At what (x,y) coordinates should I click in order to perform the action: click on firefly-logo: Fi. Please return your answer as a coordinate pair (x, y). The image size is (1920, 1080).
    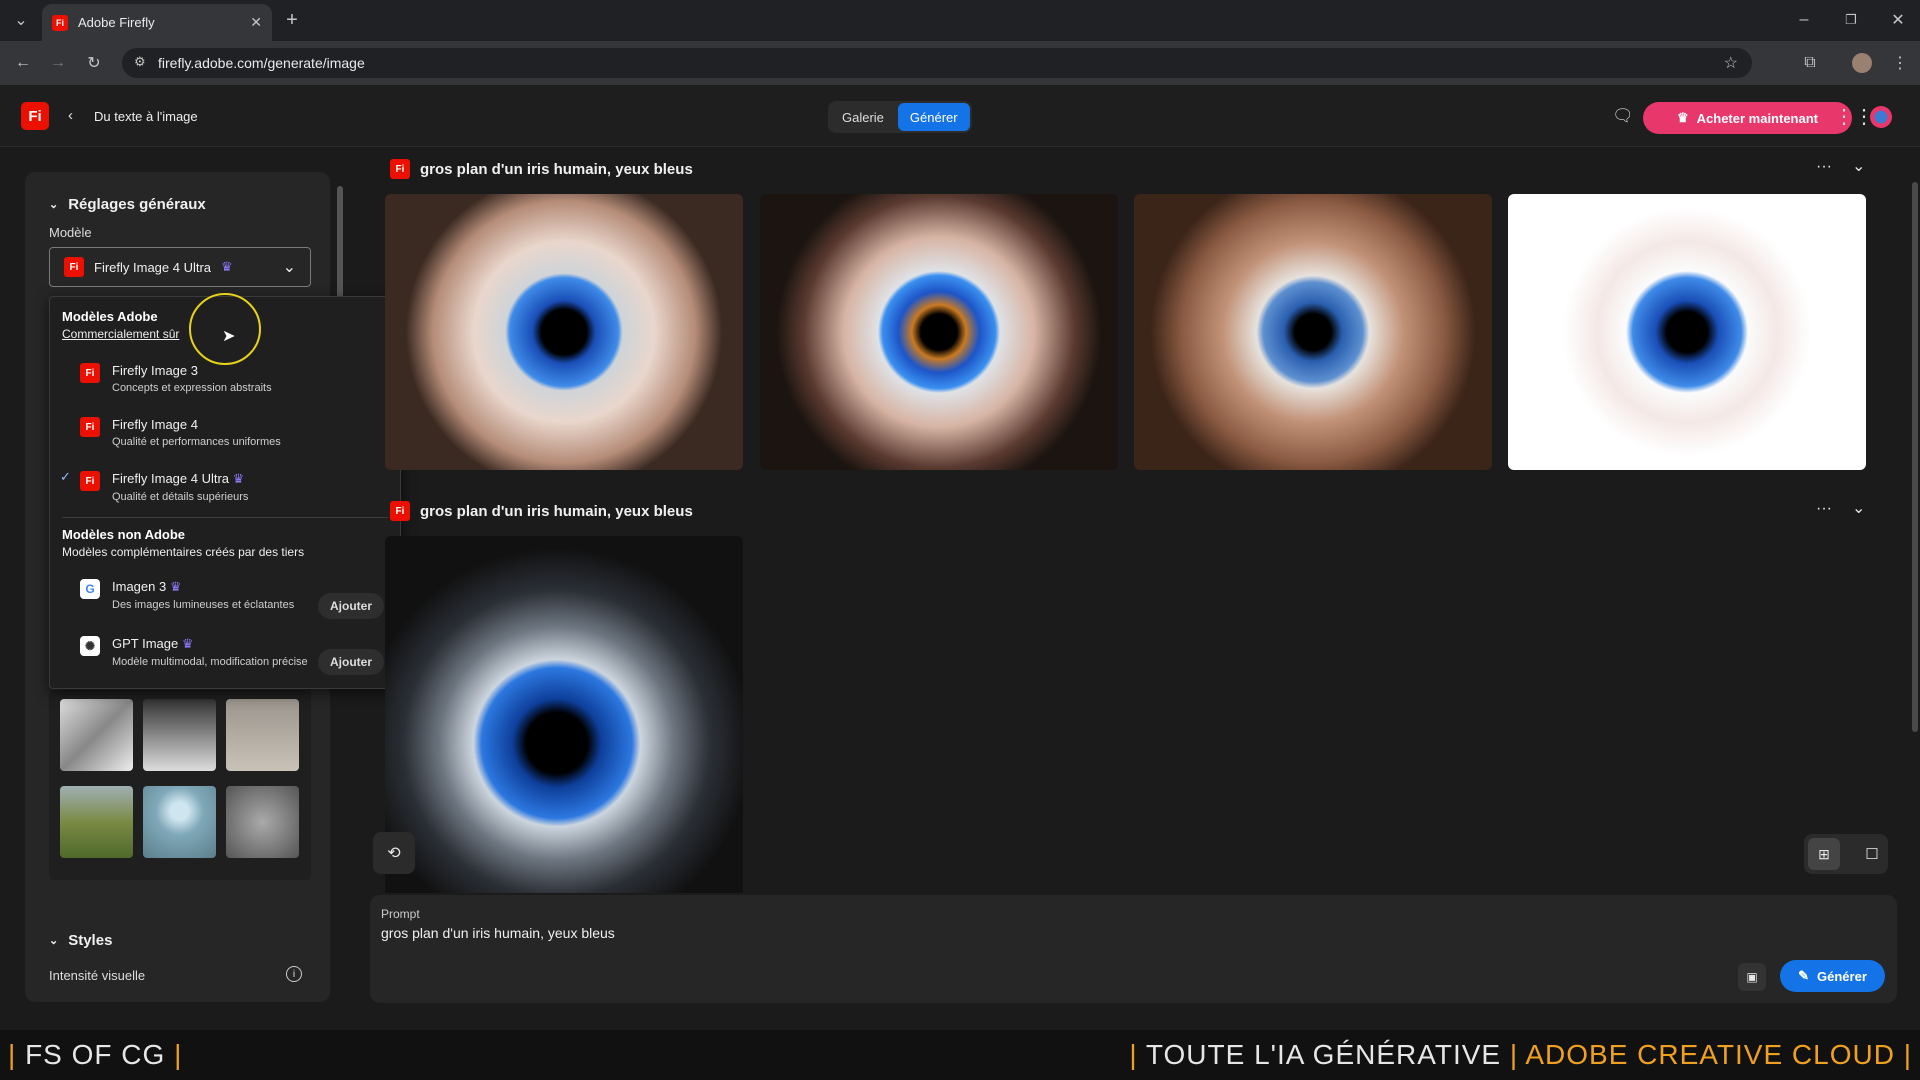
    Looking at the image, I should click on (35, 116).